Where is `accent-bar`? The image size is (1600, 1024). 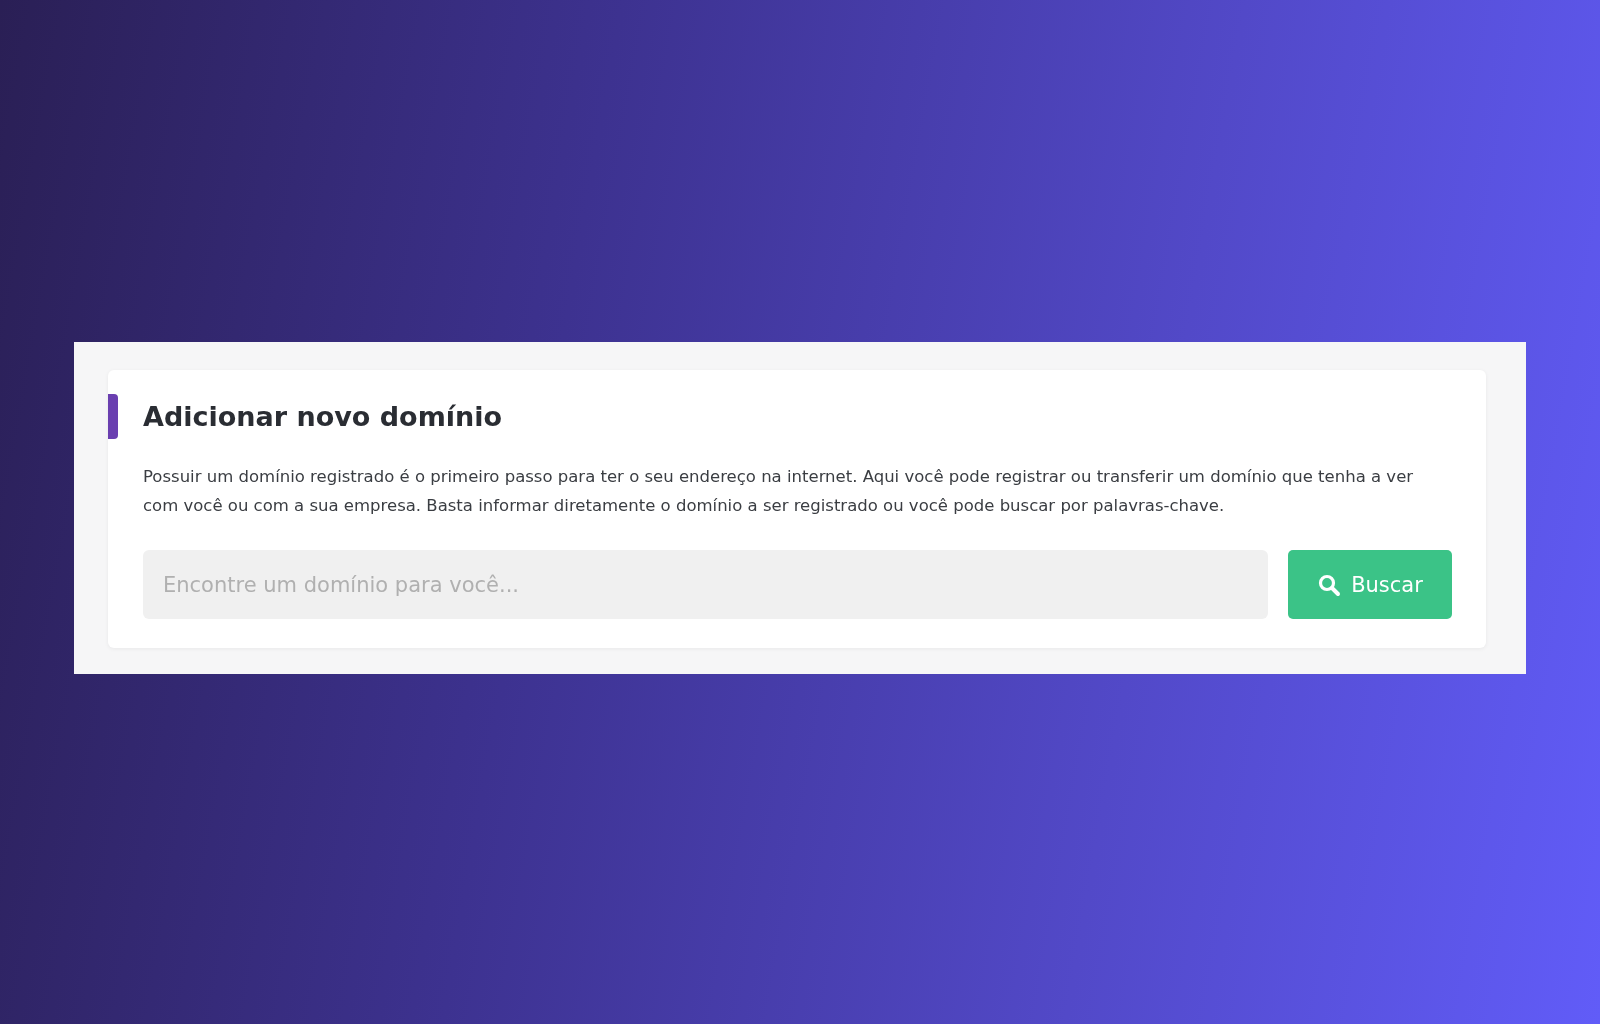 accent-bar is located at coordinates (113, 416).